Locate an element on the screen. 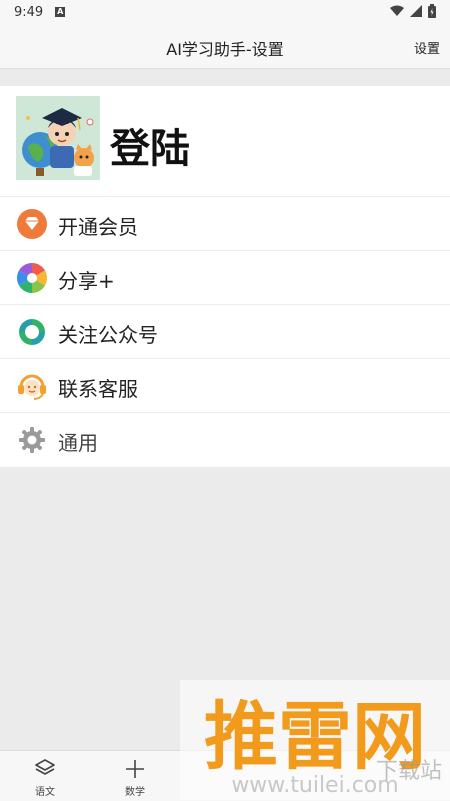  plus-icon is located at coordinates (135, 769).